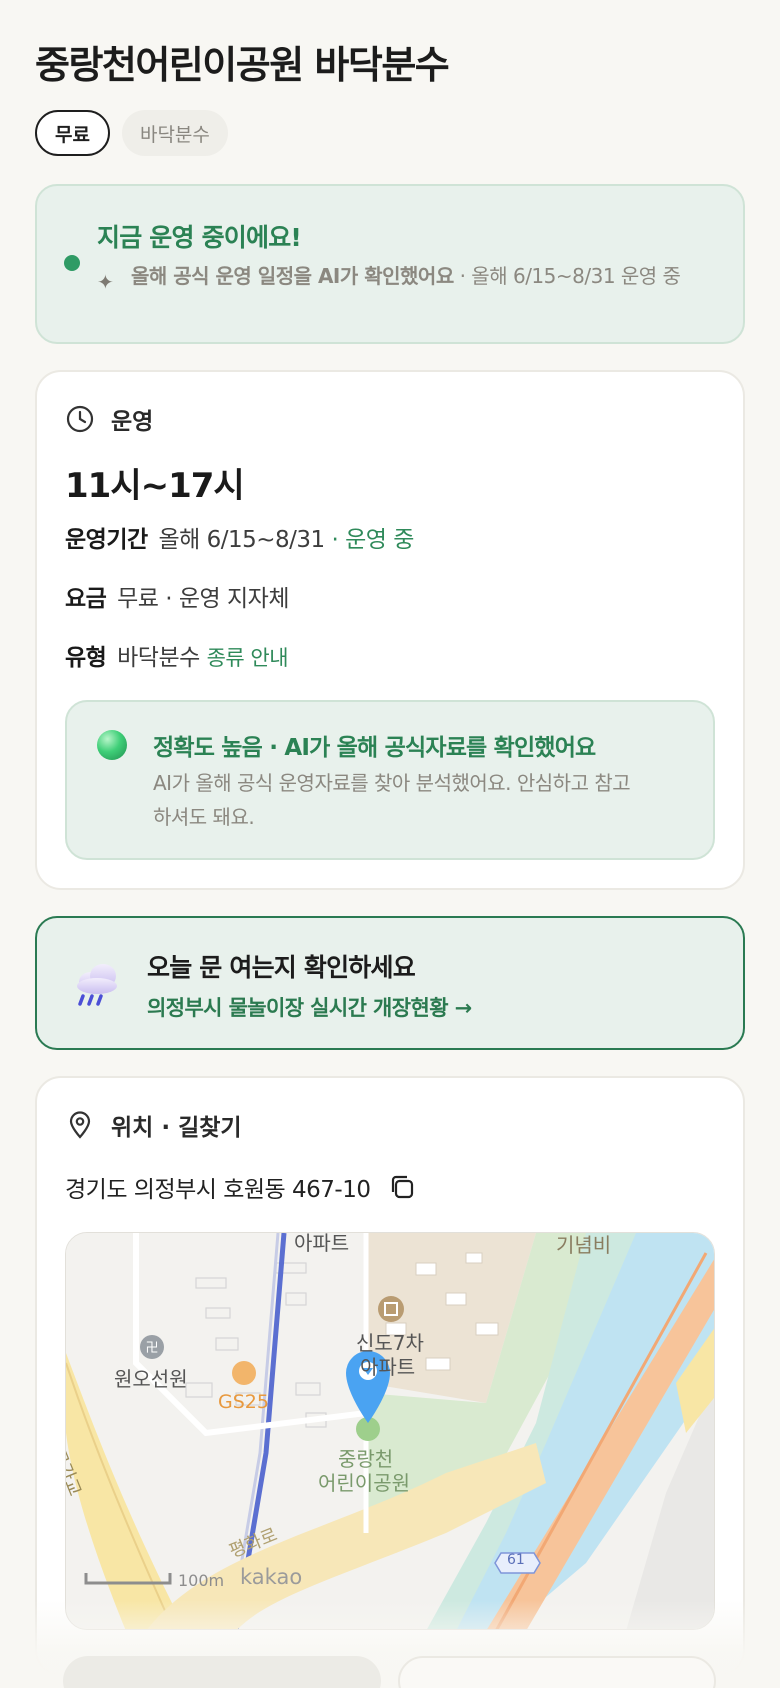  Describe the element at coordinates (151, 1379) in the screenshot. I see `map-label-temple: 원오선원` at that location.